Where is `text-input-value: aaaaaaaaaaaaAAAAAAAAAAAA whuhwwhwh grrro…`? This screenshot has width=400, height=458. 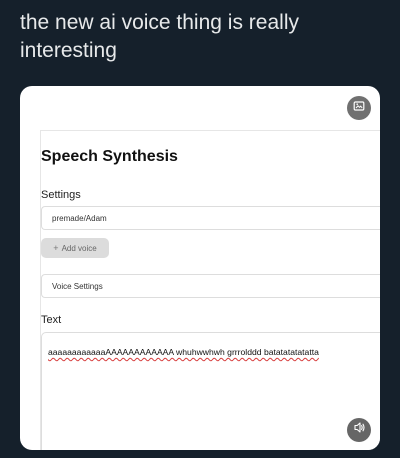
text-input-value: aaaaaaaaaaaaAAAAAAAAAAAA whuhwwhwh grrro… is located at coordinates (183, 352).